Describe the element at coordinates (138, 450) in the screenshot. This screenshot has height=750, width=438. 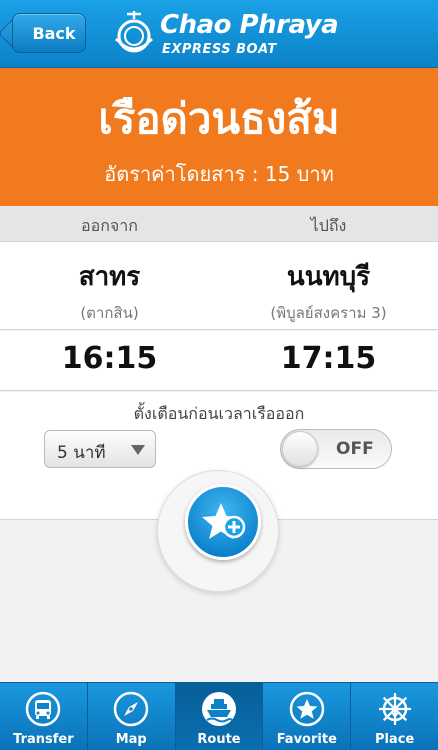
I see `chevron-down-icon` at that location.